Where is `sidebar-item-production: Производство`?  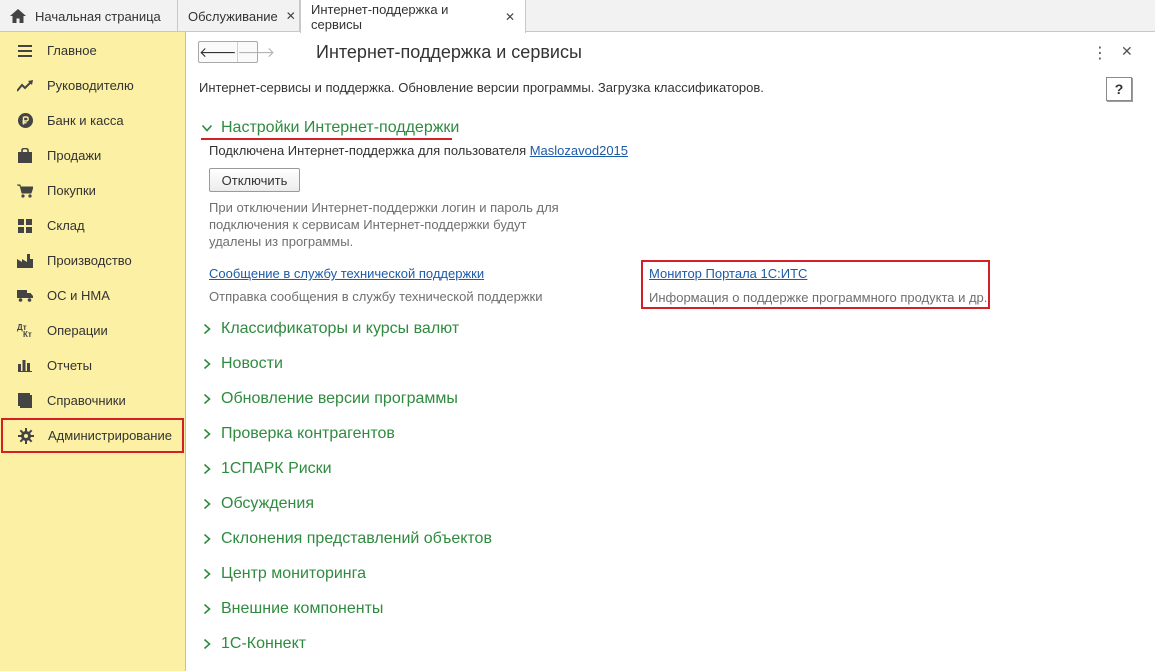
sidebar-item-production: Производство is located at coordinates (92, 260).